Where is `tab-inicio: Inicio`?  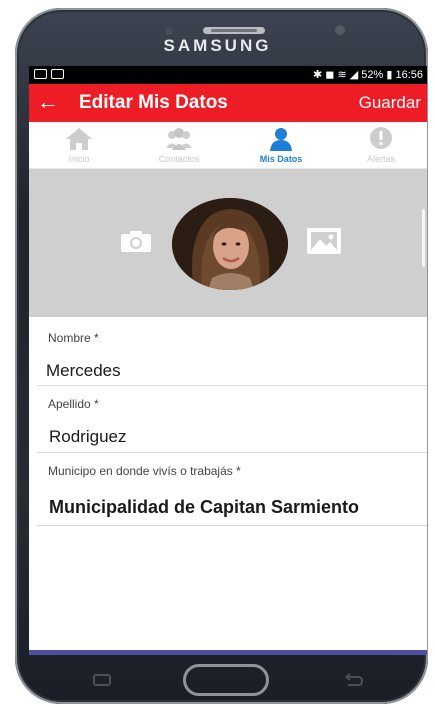 tab-inicio: Inicio is located at coordinates (79, 145).